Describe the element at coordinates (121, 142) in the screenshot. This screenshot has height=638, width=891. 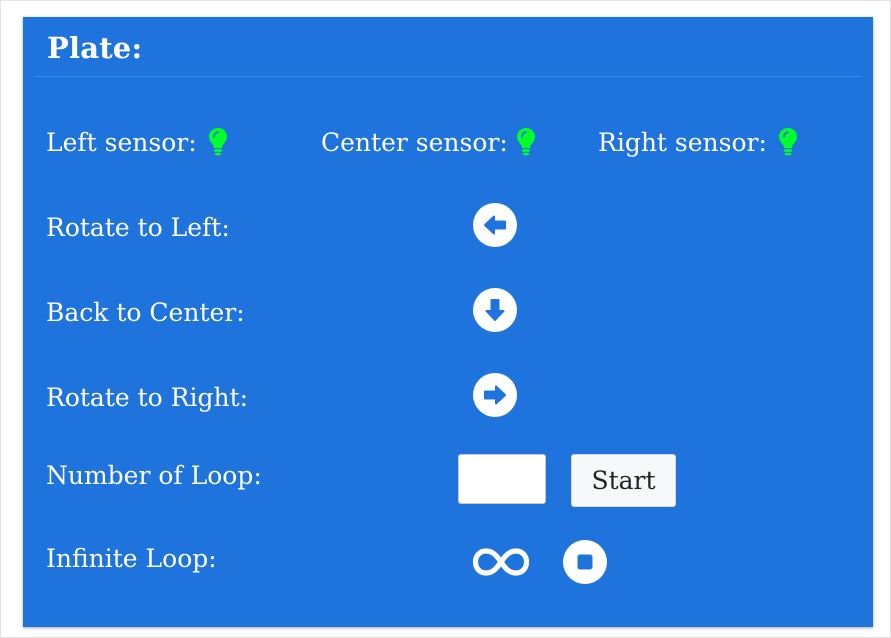
I see `left-sensor-label: Left sensor:` at that location.